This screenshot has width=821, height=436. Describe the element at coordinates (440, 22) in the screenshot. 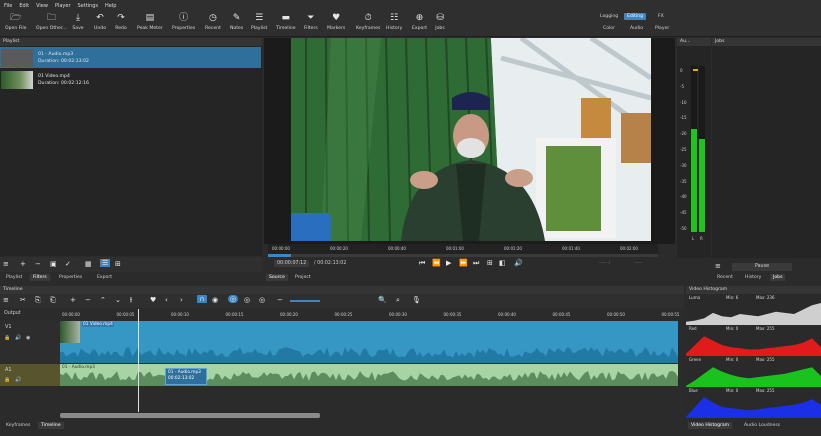

I see `jobs-button: ⛁ Jobs` at that location.